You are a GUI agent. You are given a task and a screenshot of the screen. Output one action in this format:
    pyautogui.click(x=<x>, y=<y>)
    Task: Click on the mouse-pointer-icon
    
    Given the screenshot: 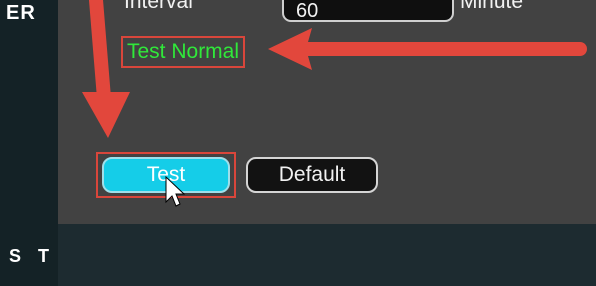 What is the action you would take?
    pyautogui.click(x=175, y=191)
    